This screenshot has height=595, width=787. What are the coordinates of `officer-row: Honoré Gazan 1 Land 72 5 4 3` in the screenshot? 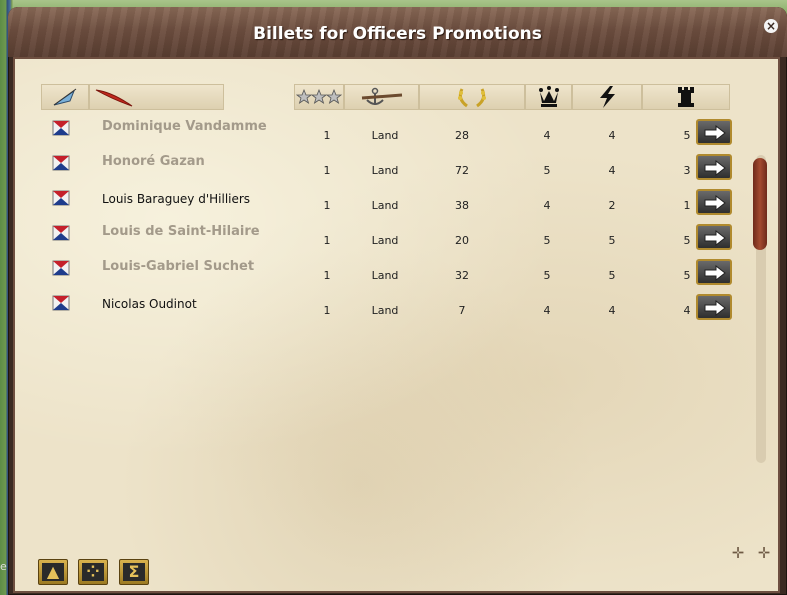 It's located at (392, 168).